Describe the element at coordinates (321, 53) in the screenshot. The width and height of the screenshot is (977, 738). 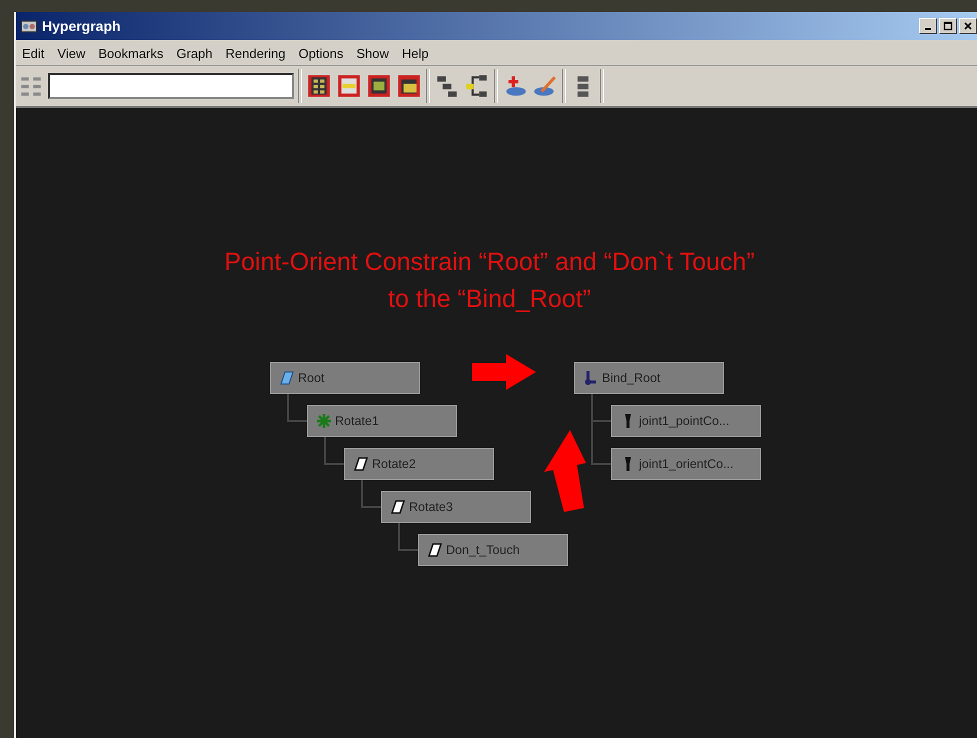
I see `menu-item: Options` at that location.